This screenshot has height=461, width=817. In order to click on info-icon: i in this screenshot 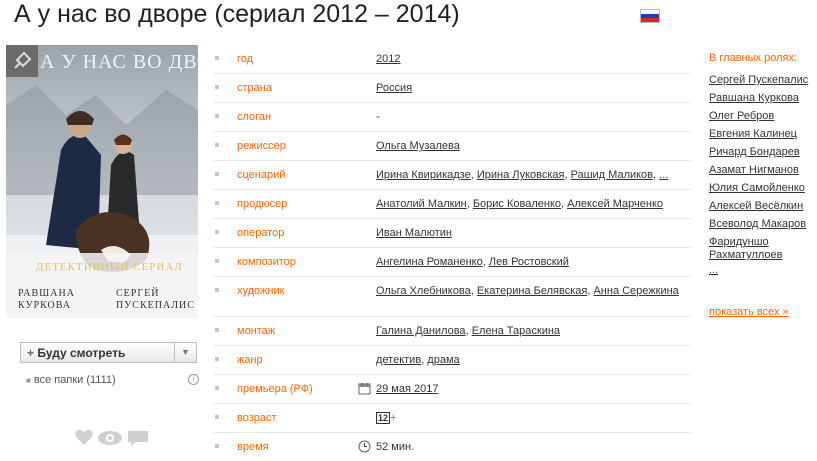, I will do `click(193, 379)`.